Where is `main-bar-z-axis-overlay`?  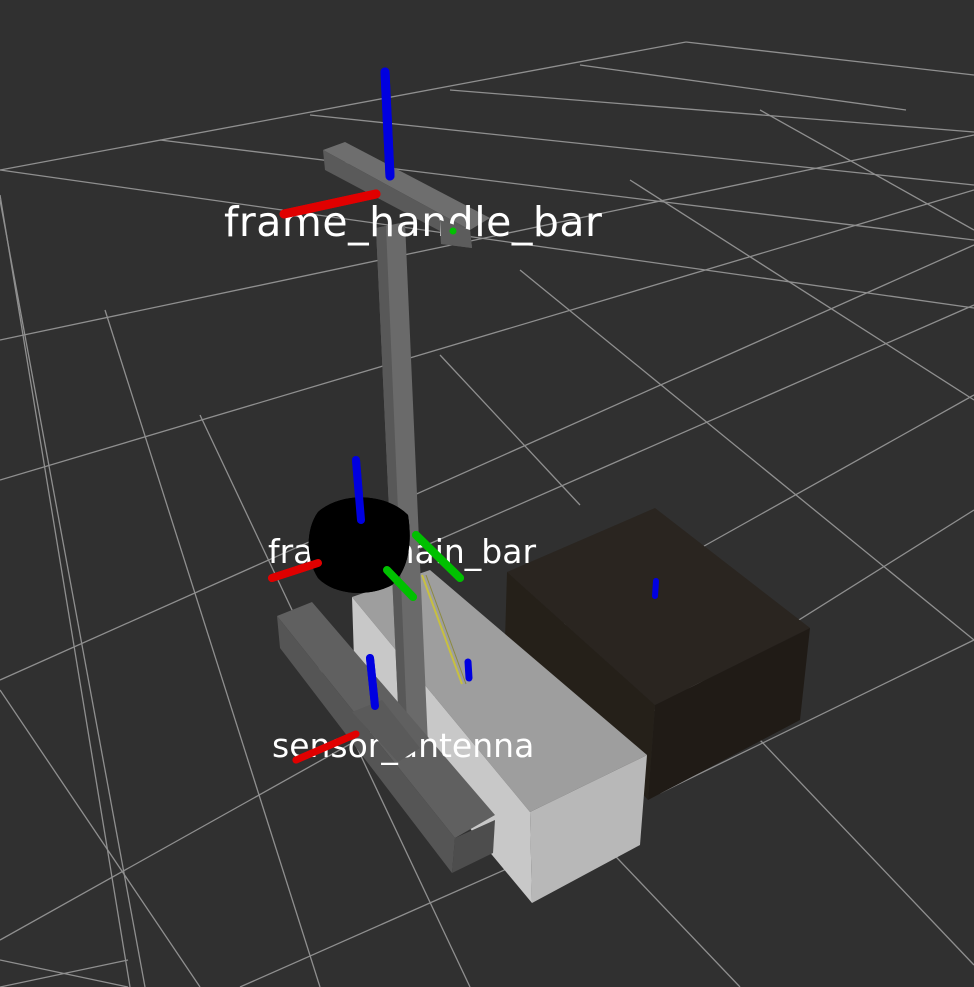
main-bar-z-axis-overlay is located at coordinates (358, 490).